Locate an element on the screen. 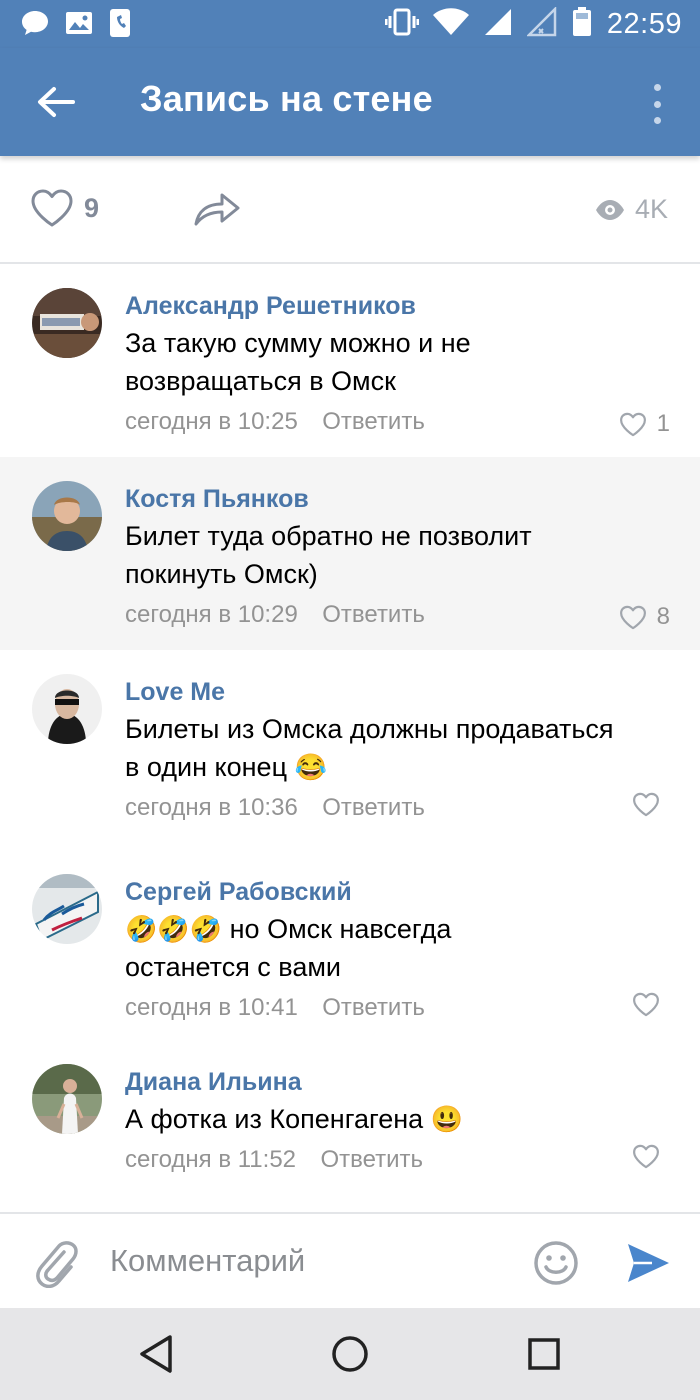  status-bar-system: 22:59 is located at coordinates (533, 24).